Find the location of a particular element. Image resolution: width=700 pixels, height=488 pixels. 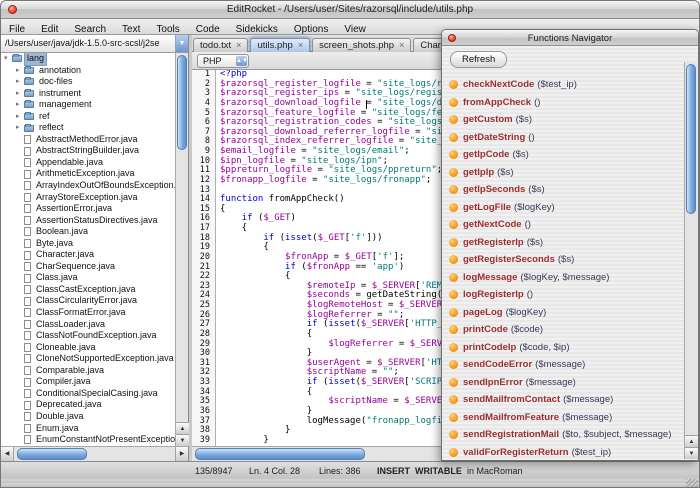

function-item-getDateString: getDateString() is located at coordinates (565, 138).